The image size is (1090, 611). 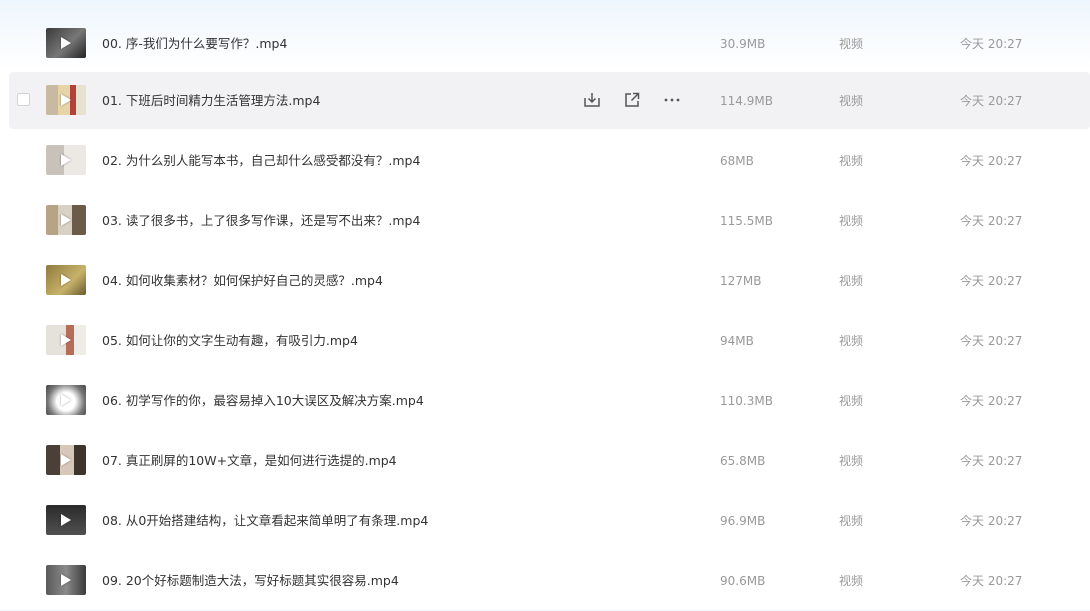 What do you see at coordinates (741, 281) in the screenshot?
I see `file-size: 127MB` at bounding box center [741, 281].